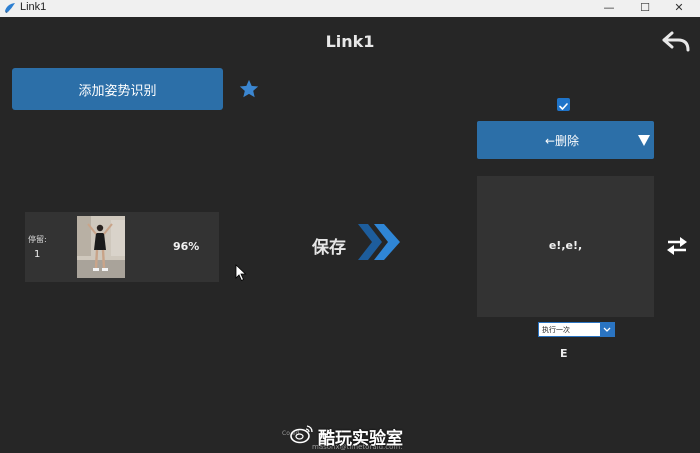 This screenshot has width=700, height=453. What do you see at coordinates (563, 104) in the screenshot?
I see `enable-checkbox` at bounding box center [563, 104].